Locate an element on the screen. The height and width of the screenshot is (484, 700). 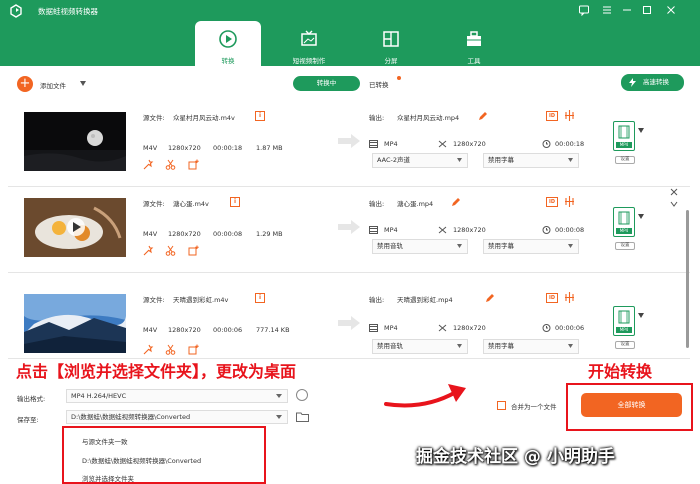
toolbar: + 添加文件 转换中 已转换 高速转换 is located at coordinates (350, 84).